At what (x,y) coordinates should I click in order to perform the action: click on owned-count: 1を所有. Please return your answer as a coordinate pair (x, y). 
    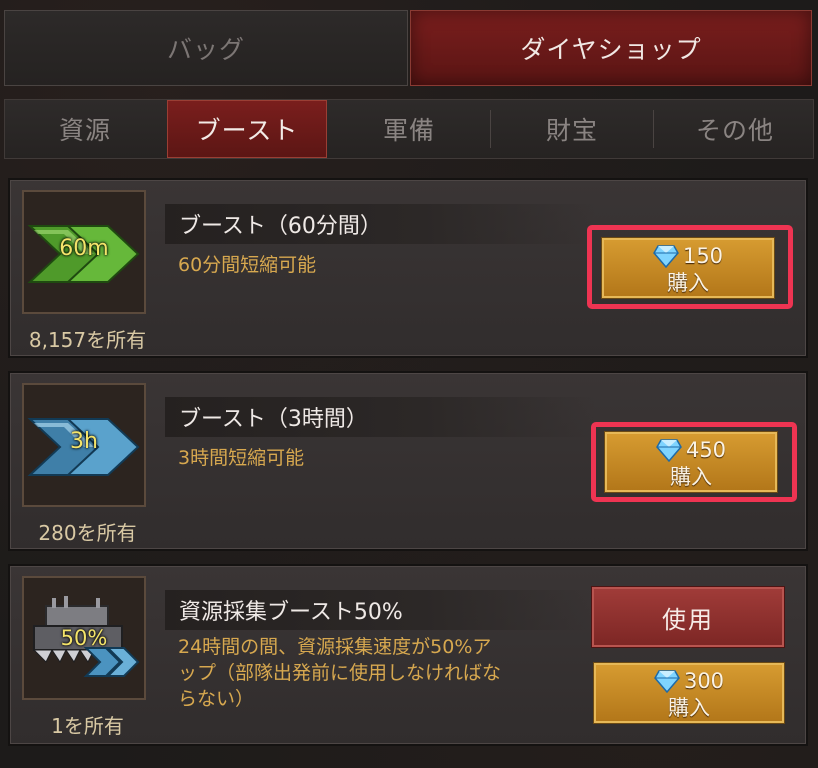
    Looking at the image, I should click on (87, 726).